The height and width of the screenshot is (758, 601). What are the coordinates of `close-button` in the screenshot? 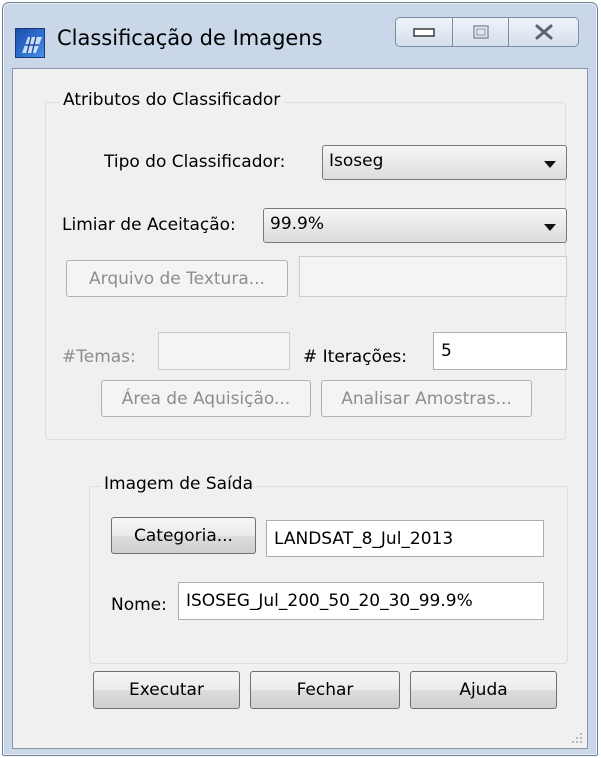 It's located at (544, 32).